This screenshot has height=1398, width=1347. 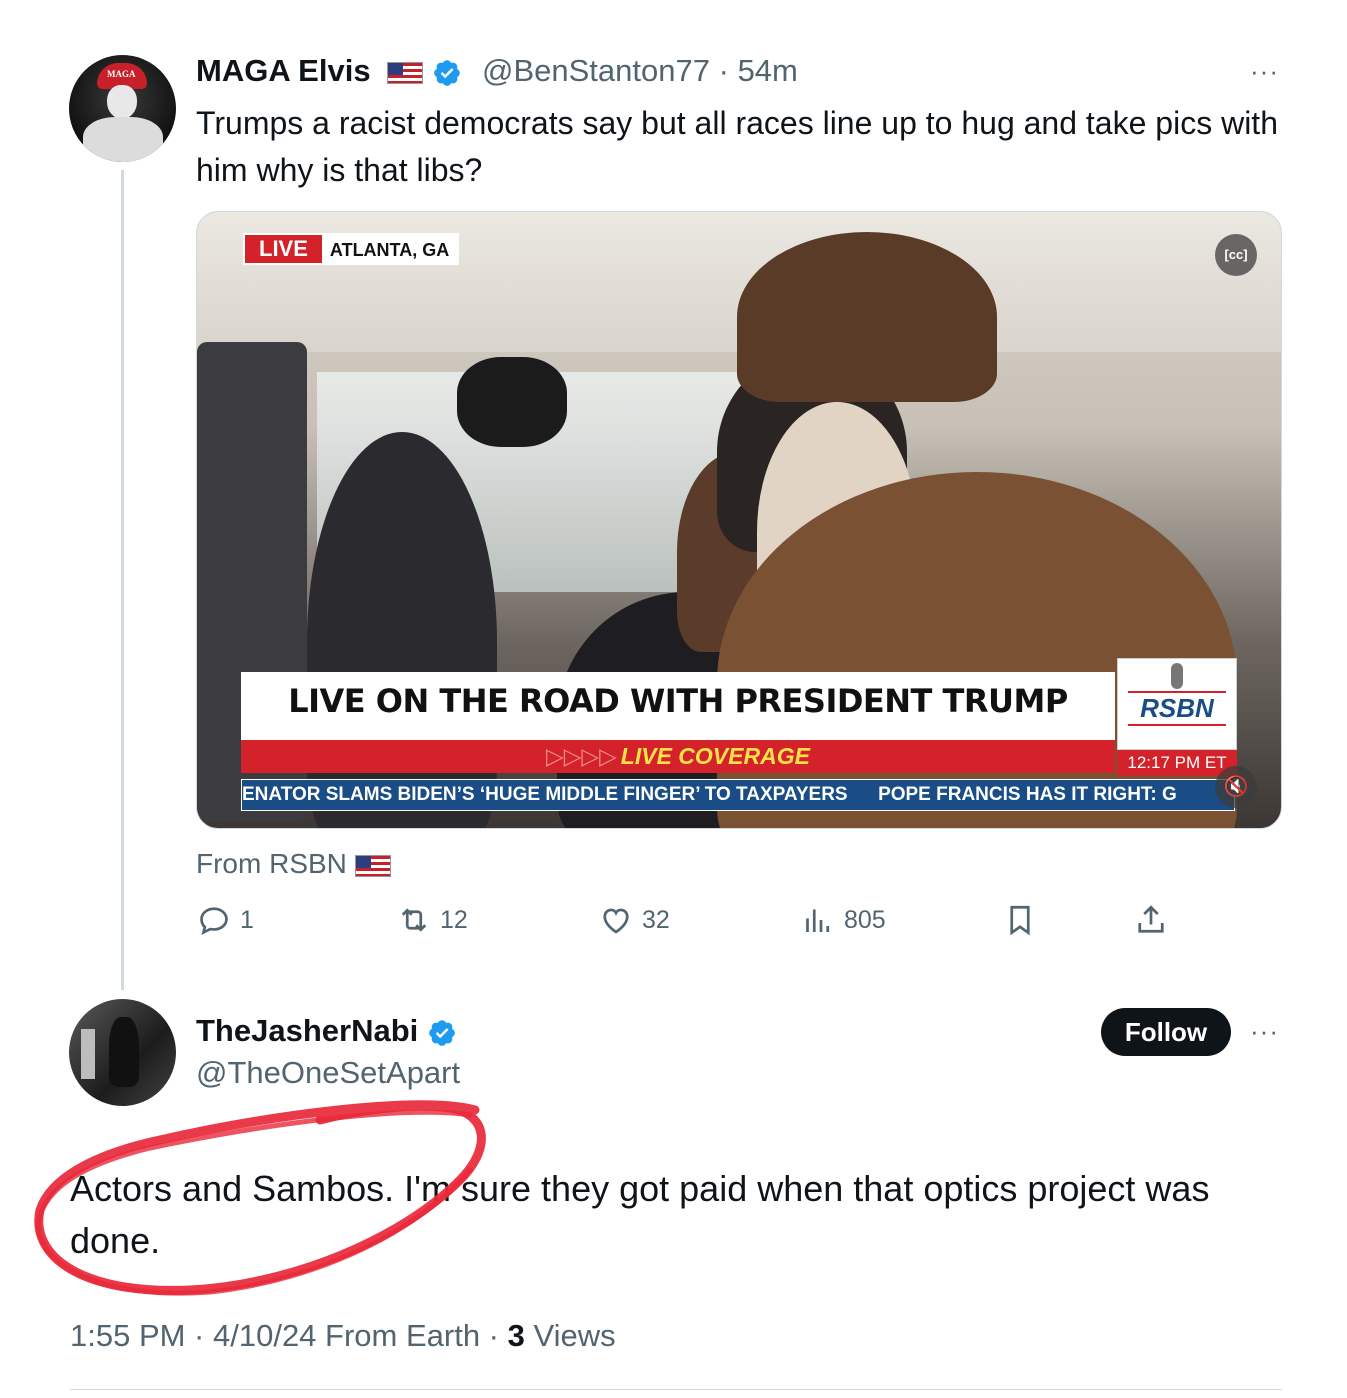 What do you see at coordinates (1177, 708) in the screenshot?
I see `rsbn-logo-text: RSBN` at bounding box center [1177, 708].